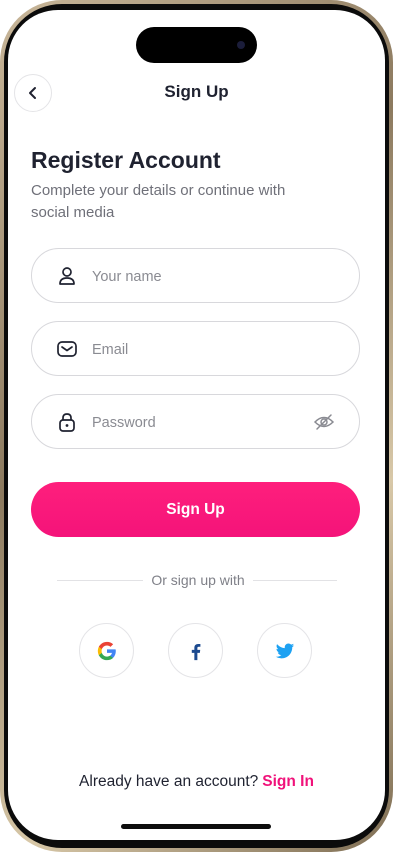  I want to click on name-input, so click(202, 276).